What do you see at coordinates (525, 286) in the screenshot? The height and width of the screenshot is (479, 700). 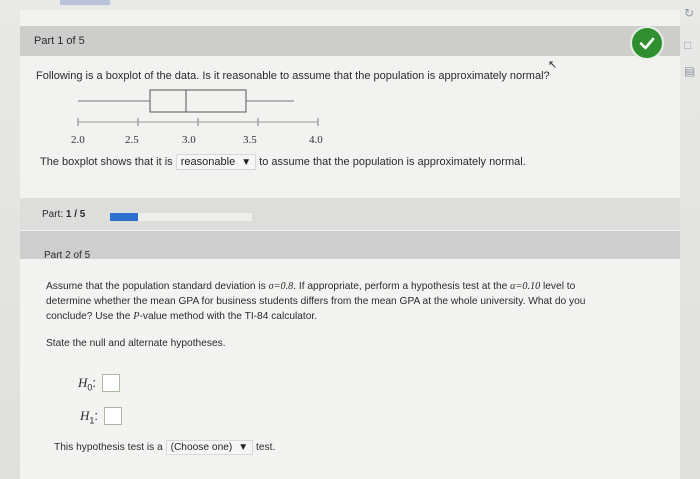 I see `alpha-value: α=0.10` at bounding box center [525, 286].